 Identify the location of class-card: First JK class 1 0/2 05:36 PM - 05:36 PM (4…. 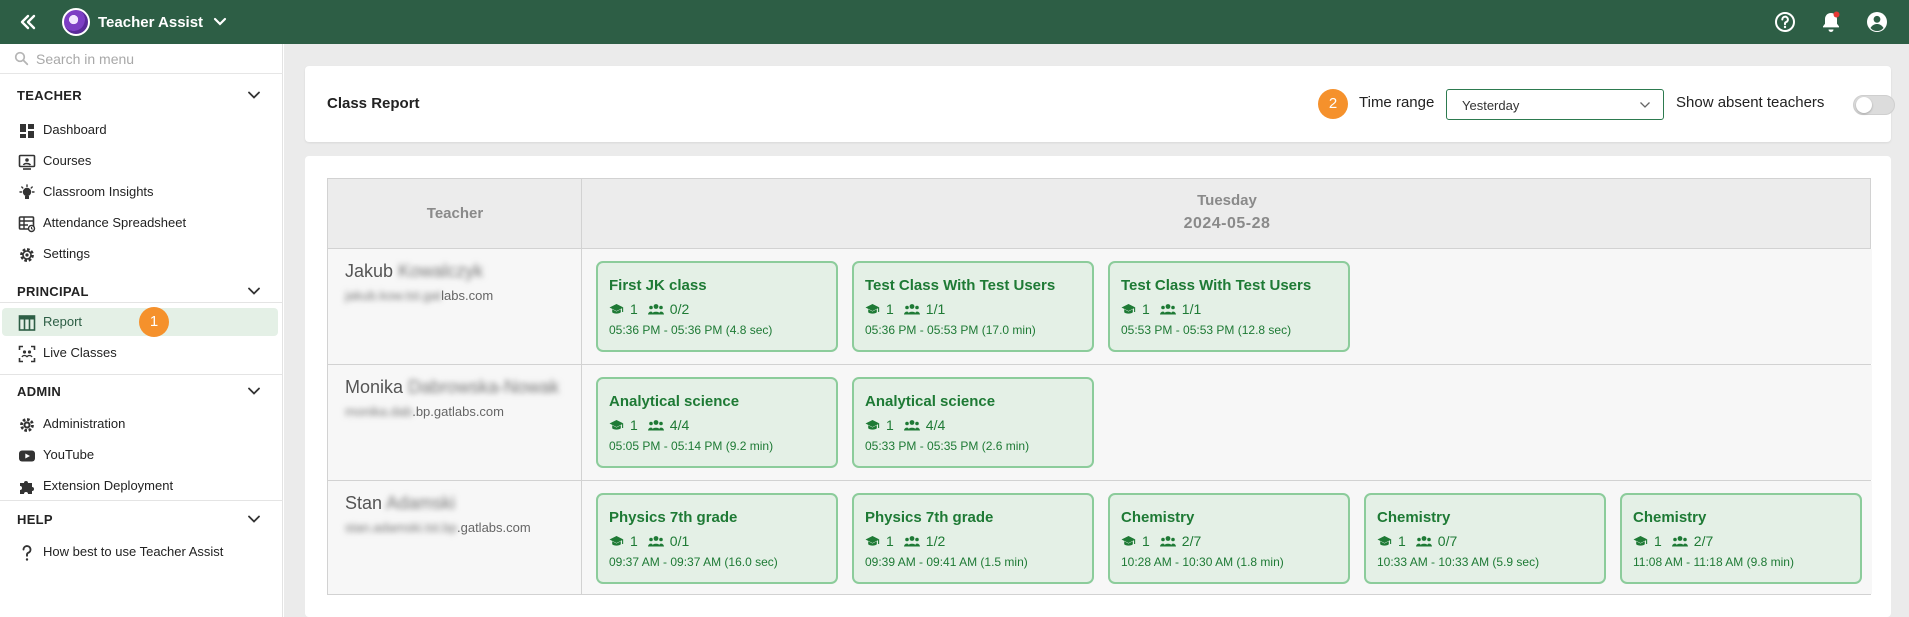
(717, 306).